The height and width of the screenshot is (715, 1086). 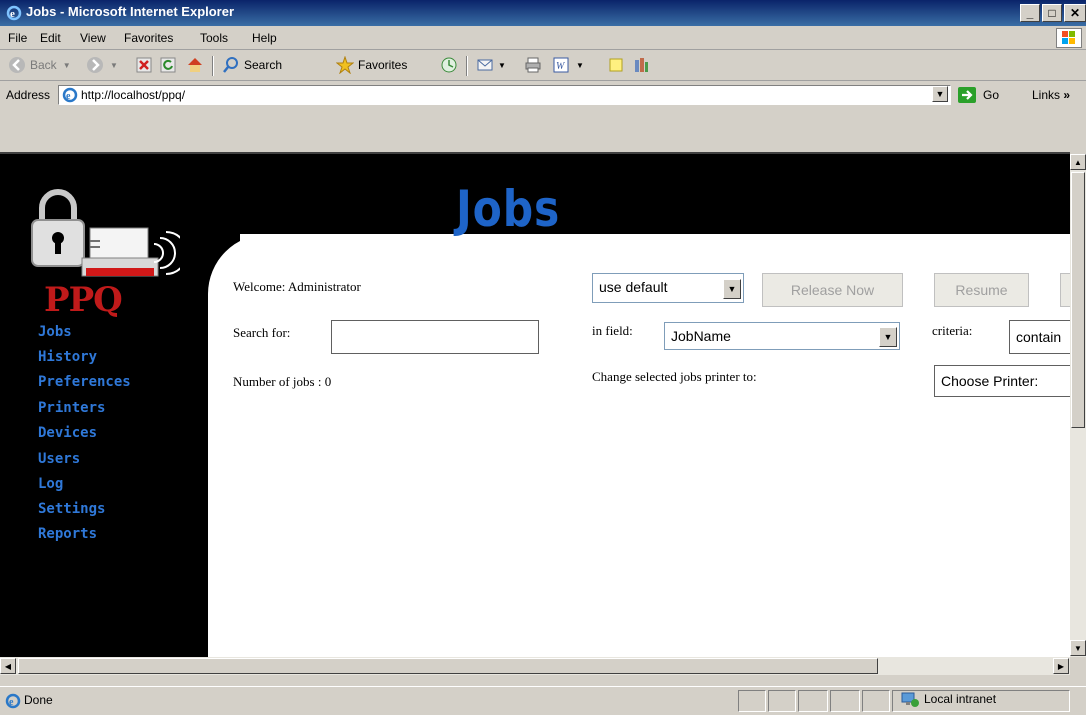 I want to click on minimize-icon: _, so click(x=1030, y=13).